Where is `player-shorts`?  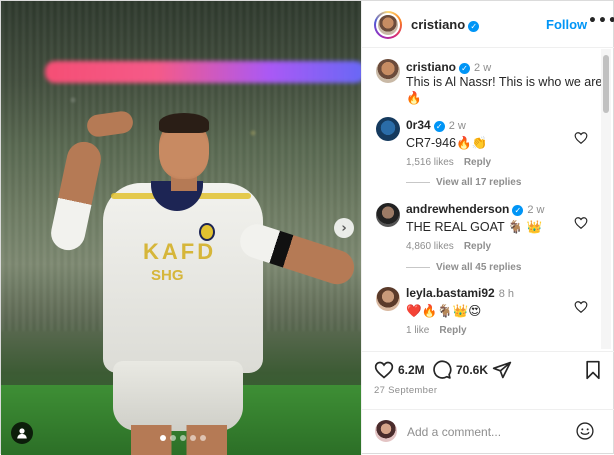
player-shorts is located at coordinates (178, 396).